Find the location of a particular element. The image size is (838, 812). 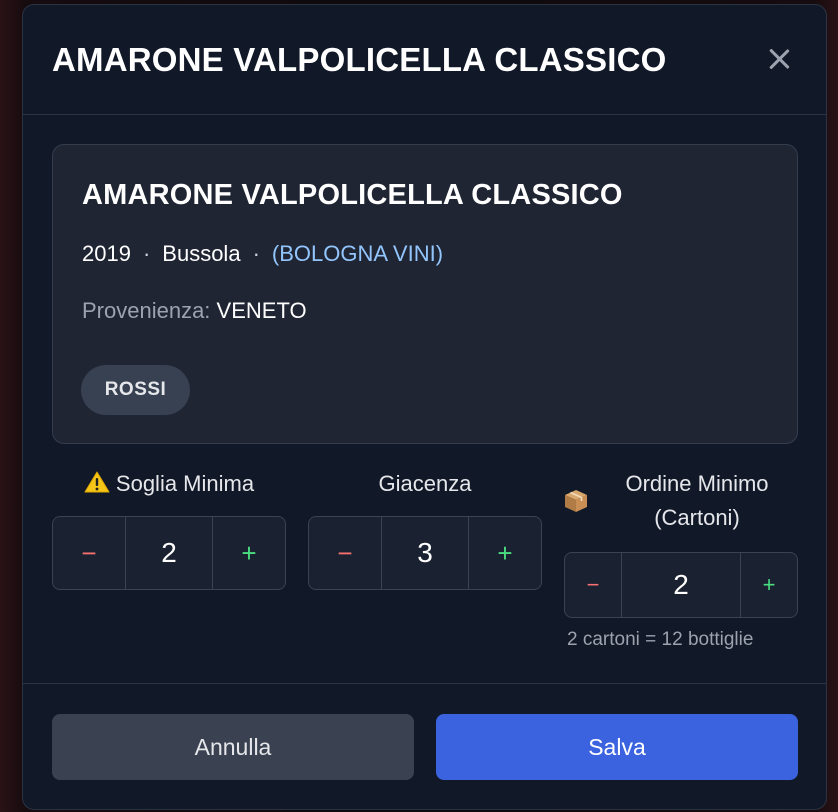

giacenza-label: Giacenza is located at coordinates (425, 483).